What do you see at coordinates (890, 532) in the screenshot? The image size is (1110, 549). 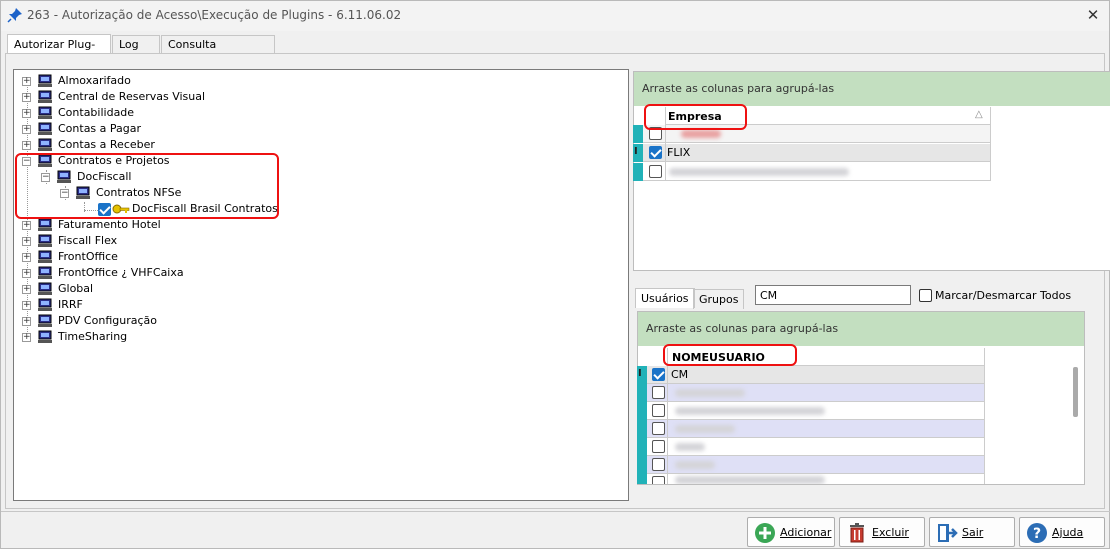 I see `delete-button-label: Excluir` at bounding box center [890, 532].